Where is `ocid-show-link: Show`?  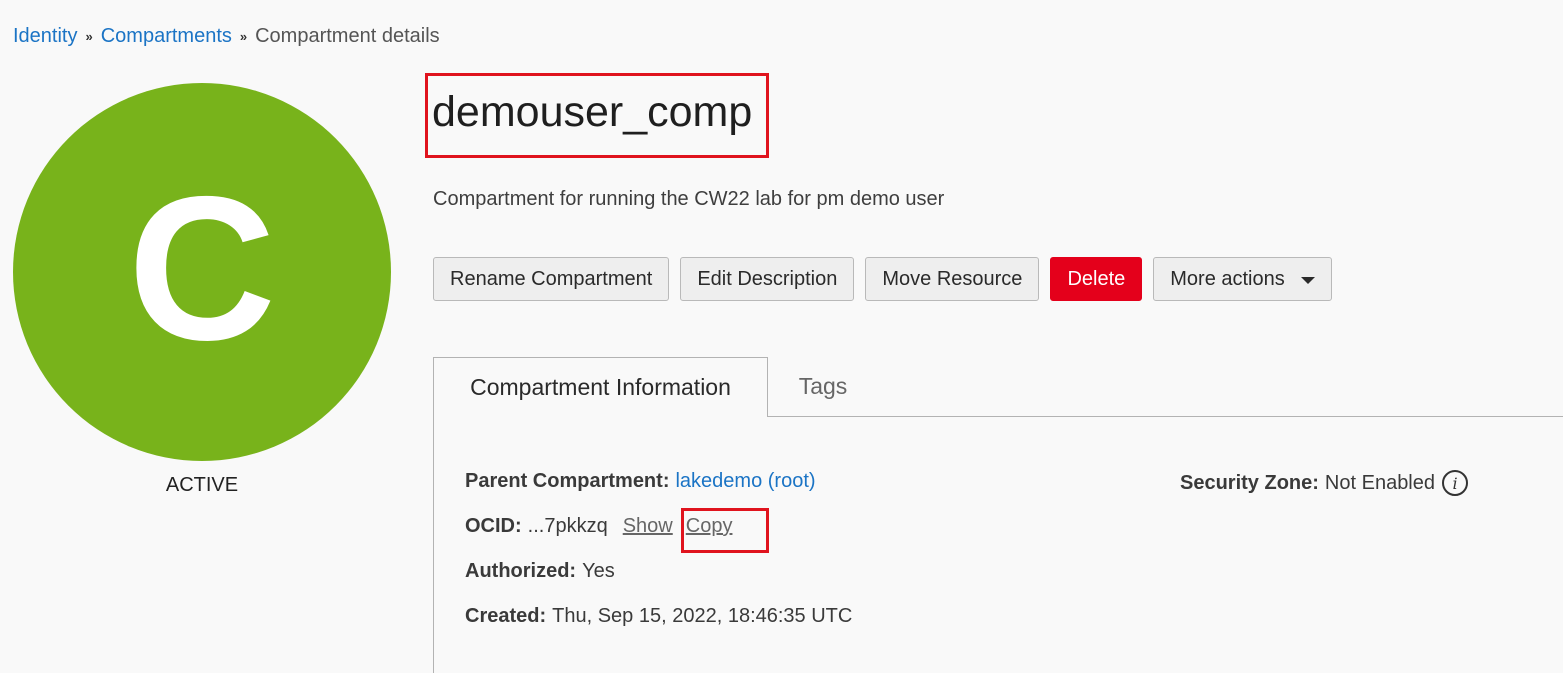
ocid-show-link: Show is located at coordinates (648, 526).